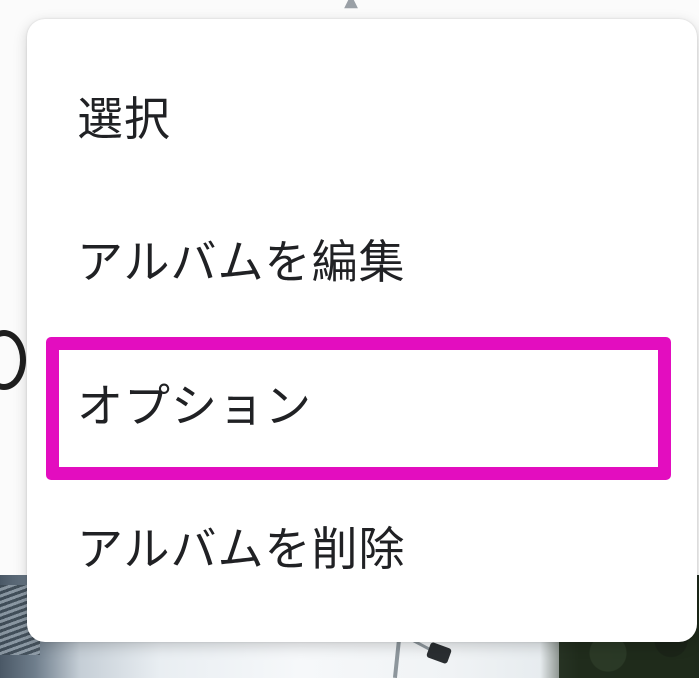  What do you see at coordinates (241, 549) in the screenshot?
I see `menu-item-label: アルバムを削除` at bounding box center [241, 549].